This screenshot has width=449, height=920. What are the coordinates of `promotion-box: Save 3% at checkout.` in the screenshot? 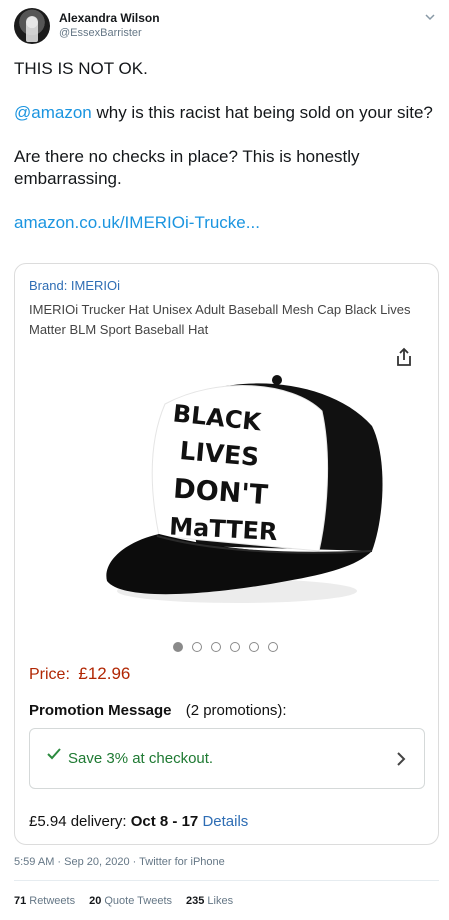 It's located at (227, 758).